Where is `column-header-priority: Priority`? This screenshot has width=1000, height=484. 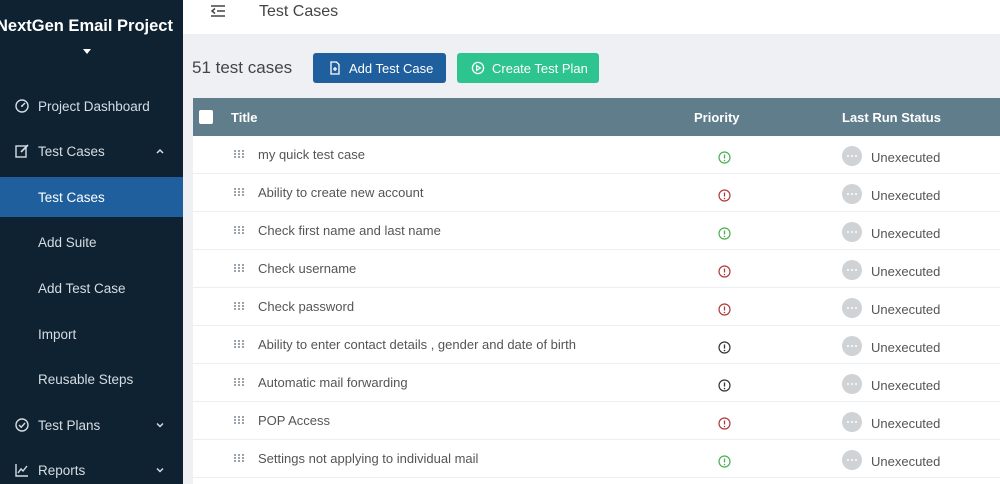
column-header-priority: Priority is located at coordinates (717, 117).